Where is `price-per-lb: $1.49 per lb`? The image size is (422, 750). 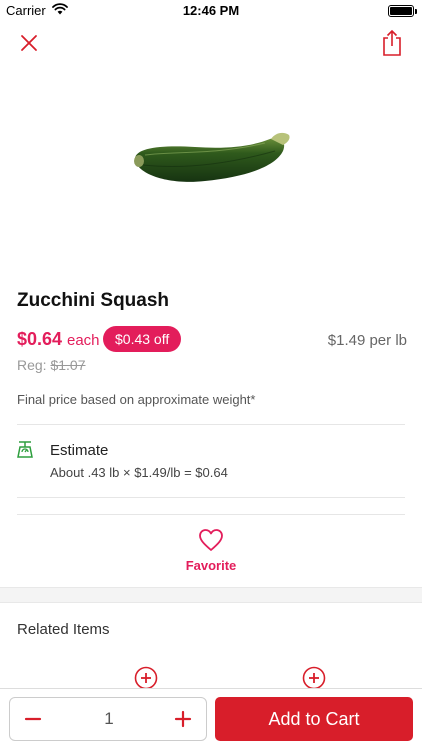
price-per-lb: $1.49 per lb is located at coordinates (367, 340).